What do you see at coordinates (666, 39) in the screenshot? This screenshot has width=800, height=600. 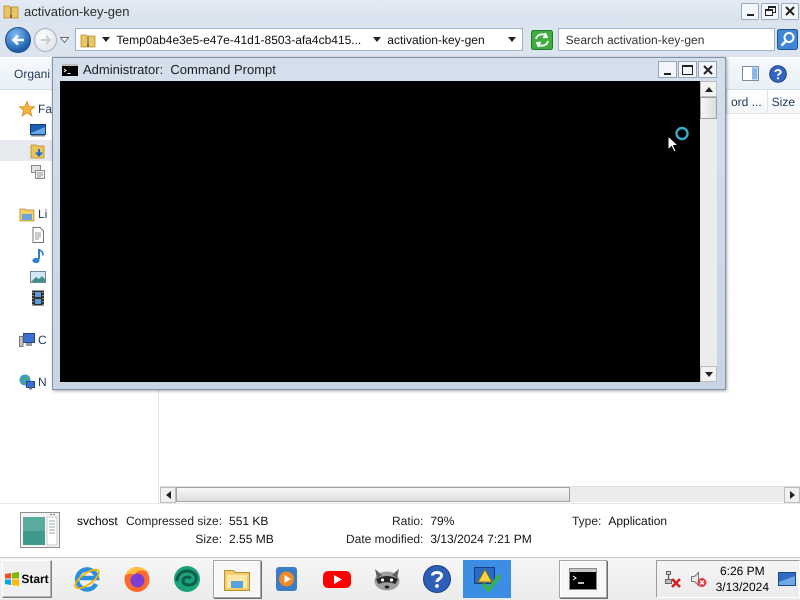 I see `search-field: Search activation-key-gen` at bounding box center [666, 39].